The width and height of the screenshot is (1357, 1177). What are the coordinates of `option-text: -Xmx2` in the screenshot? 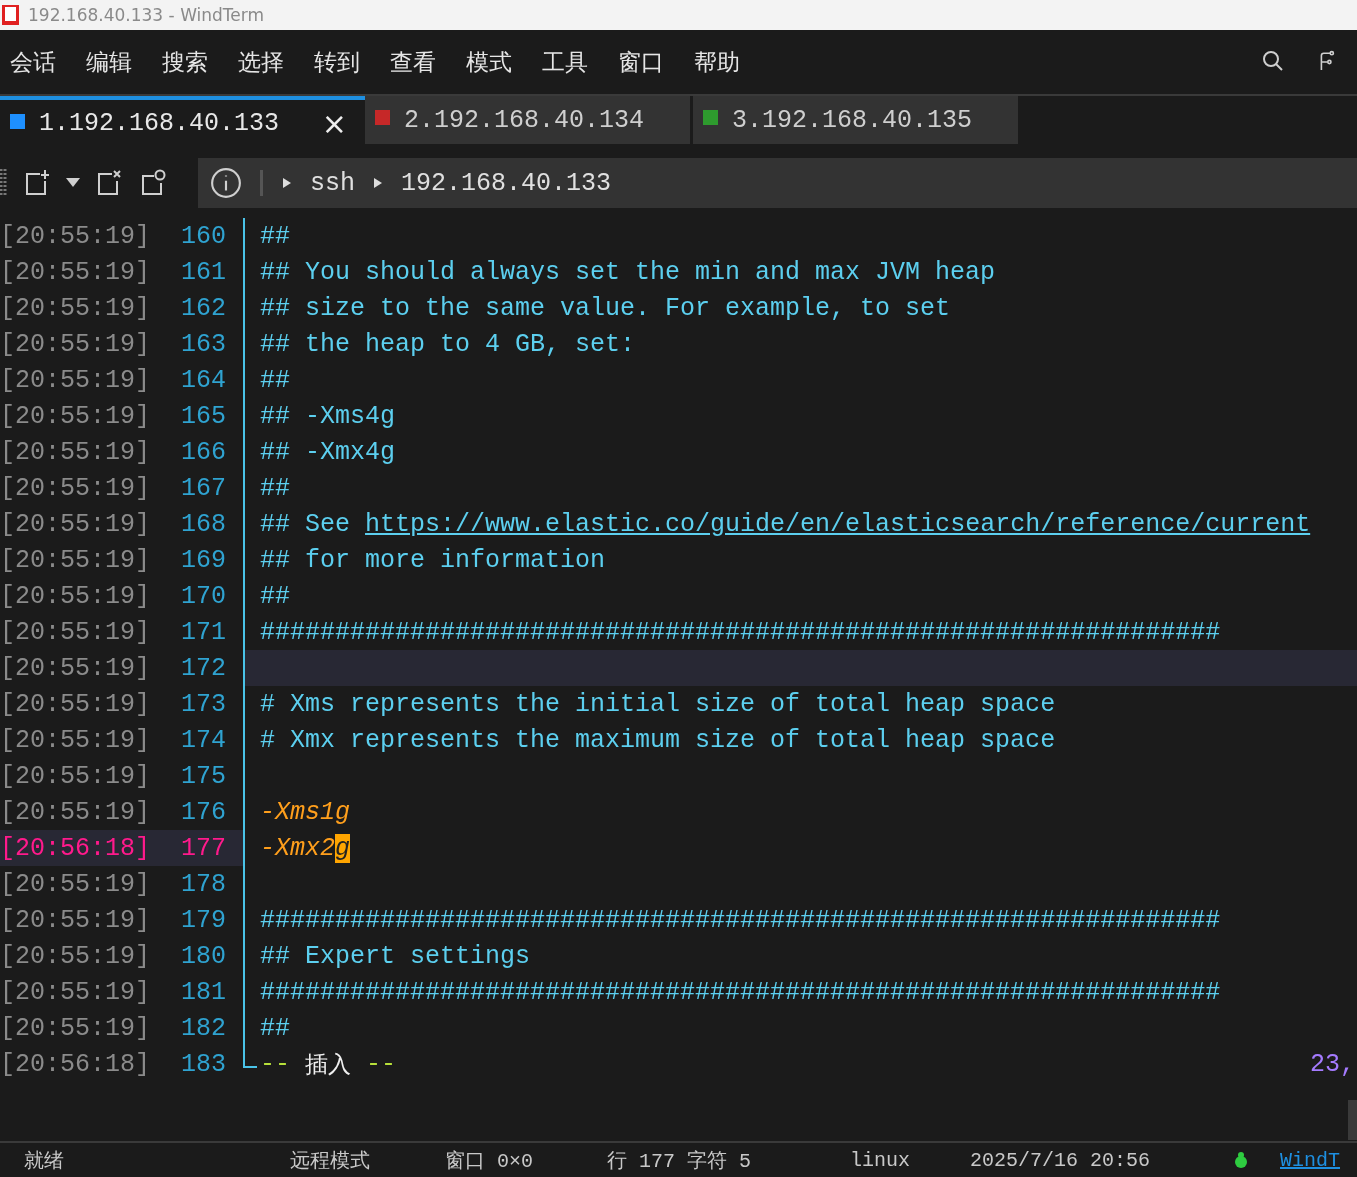 It's located at (297, 848).